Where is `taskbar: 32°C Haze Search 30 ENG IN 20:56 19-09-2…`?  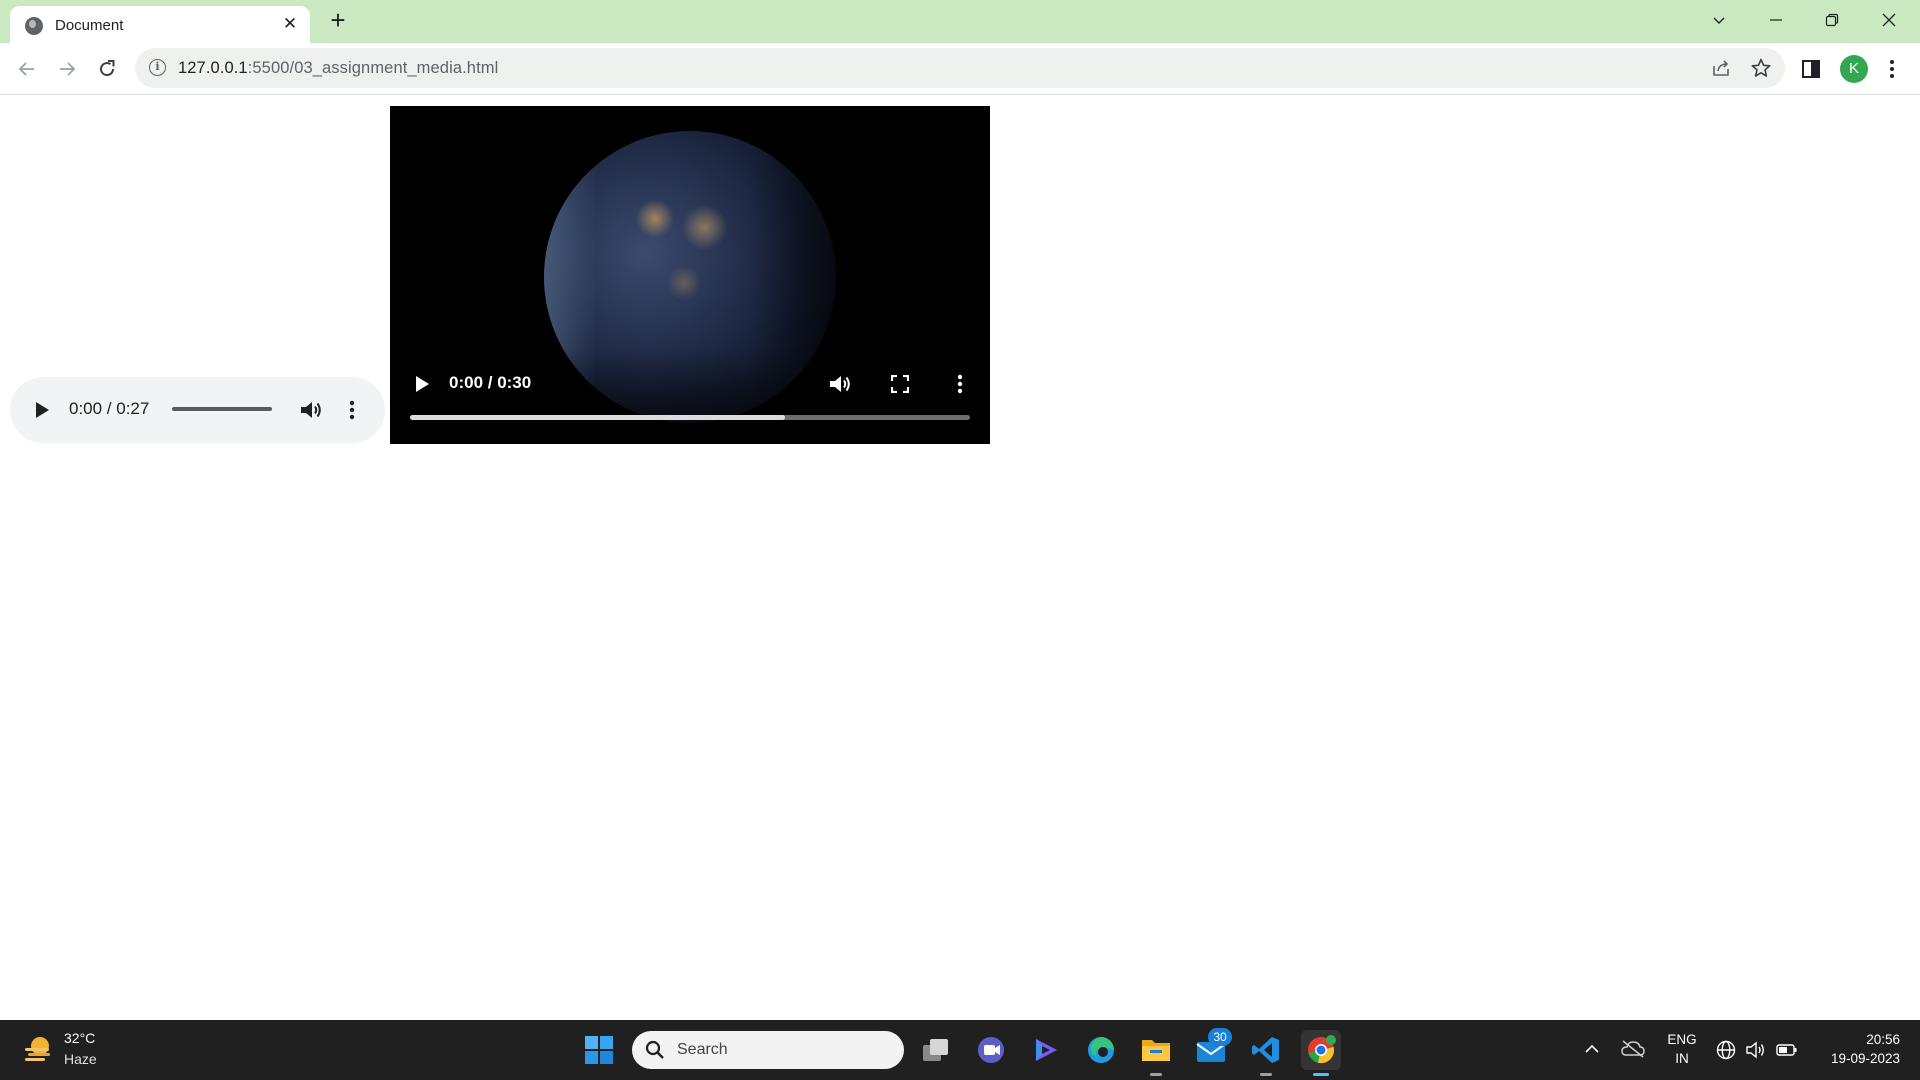 taskbar: 32°C Haze Search 30 ENG IN 20:56 19-09-2… is located at coordinates (960, 1050).